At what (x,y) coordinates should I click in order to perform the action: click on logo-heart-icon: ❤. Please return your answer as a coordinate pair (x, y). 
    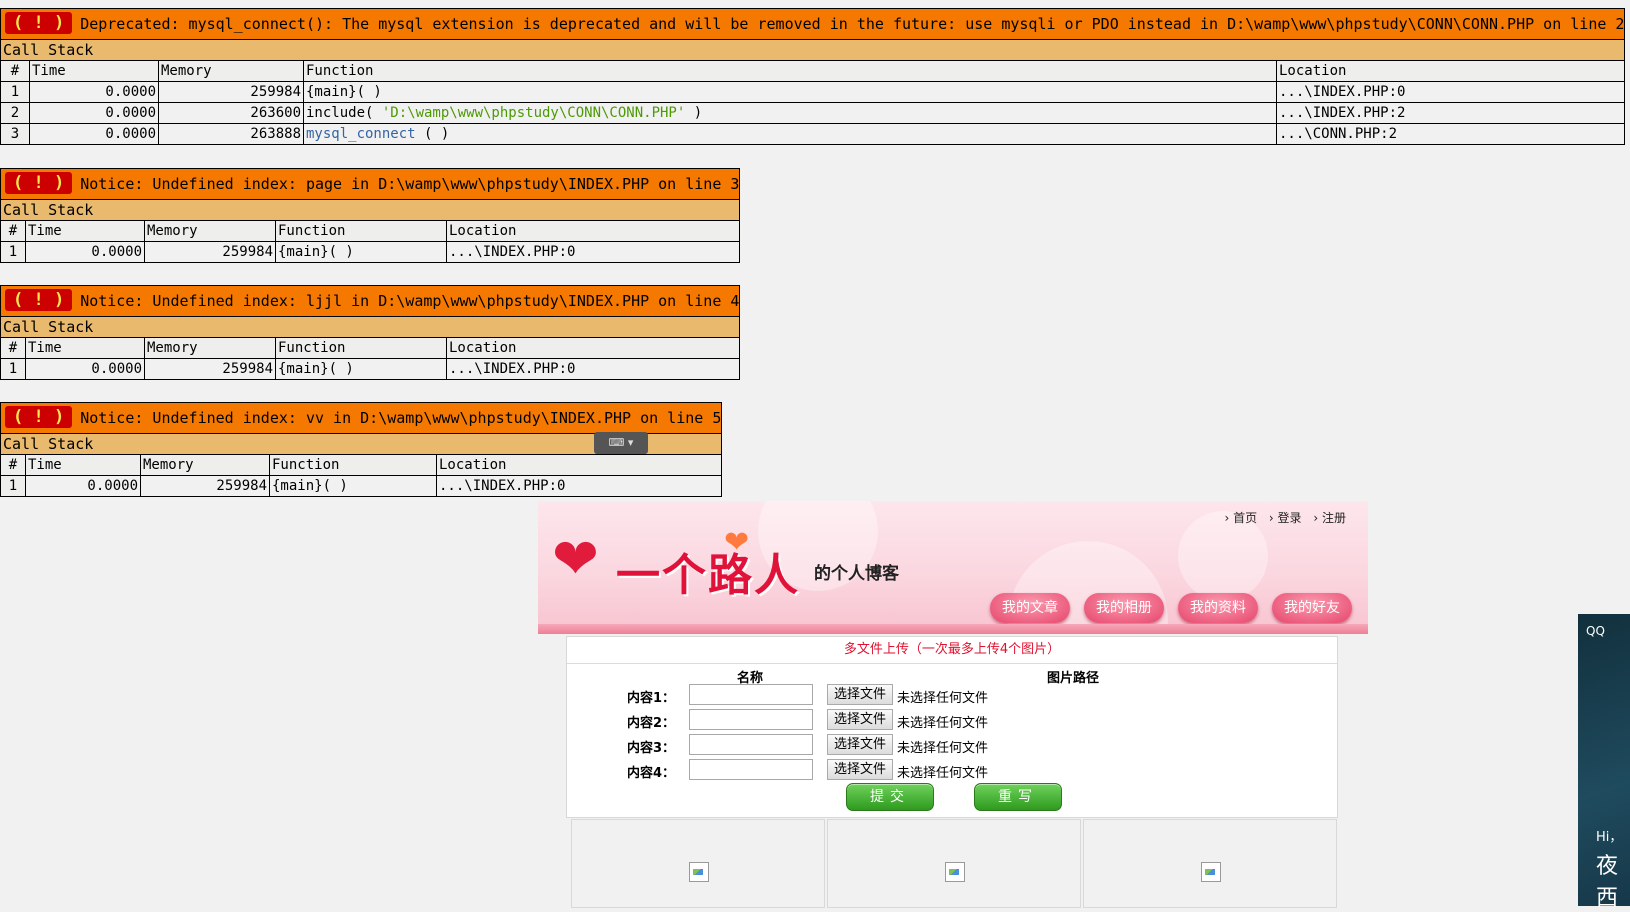
    Looking at the image, I should click on (575, 559).